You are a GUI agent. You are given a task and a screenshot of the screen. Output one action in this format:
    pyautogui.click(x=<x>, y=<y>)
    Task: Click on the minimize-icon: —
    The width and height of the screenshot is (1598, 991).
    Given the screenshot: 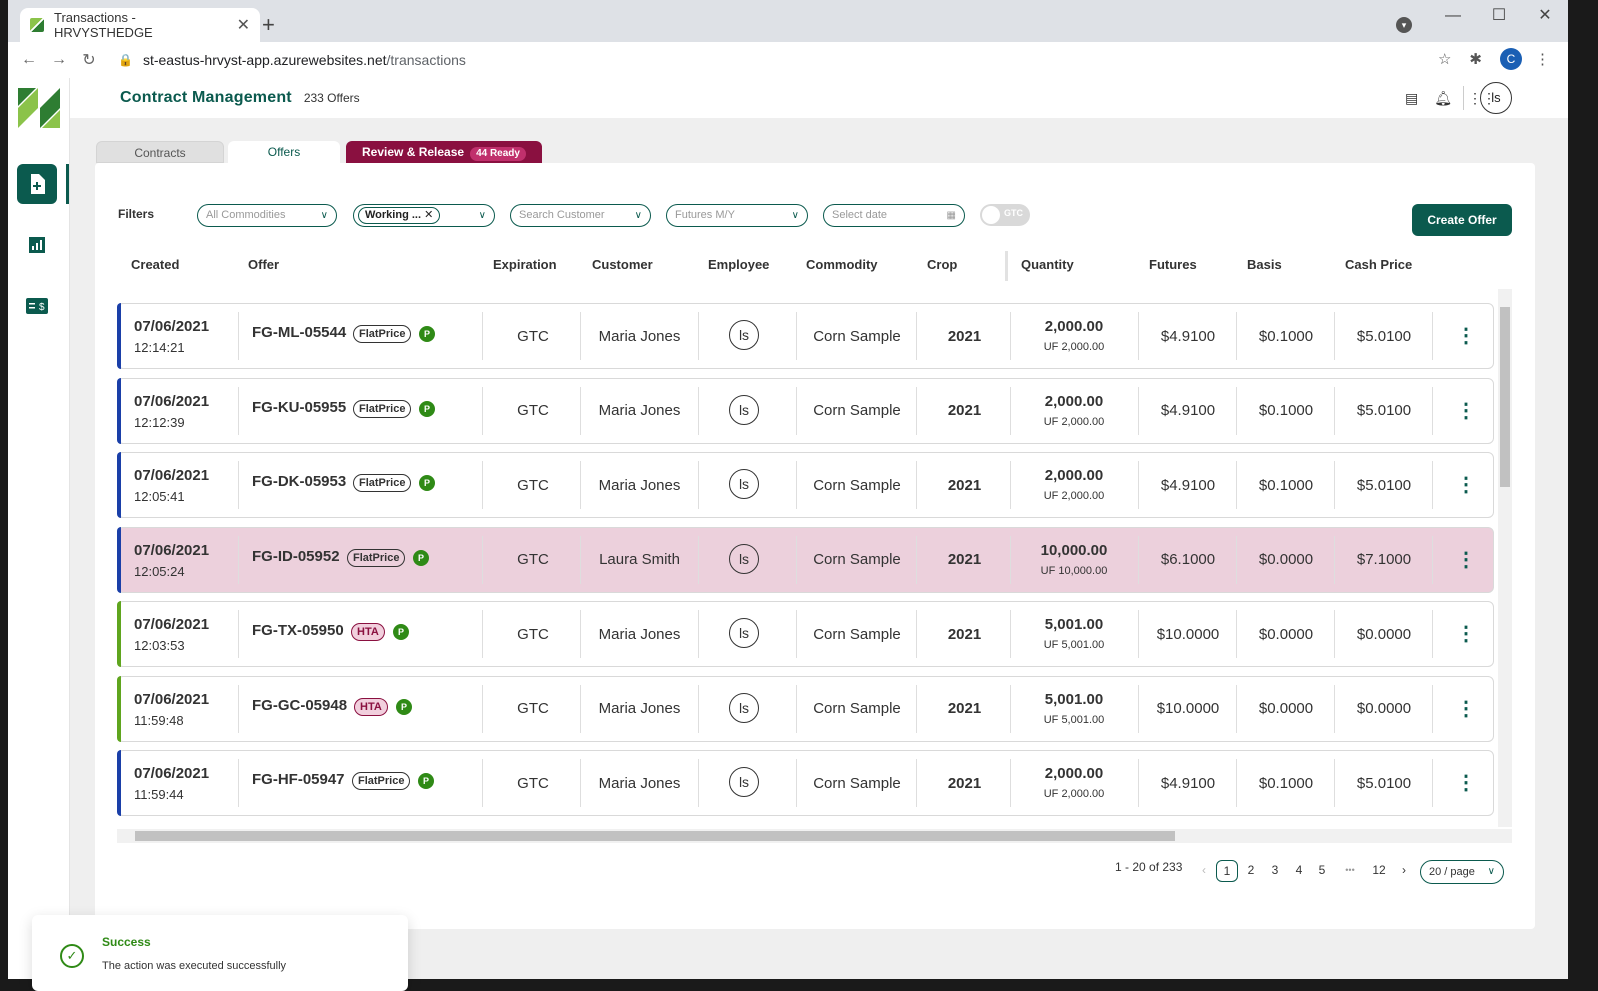 What is the action you would take?
    pyautogui.click(x=1453, y=16)
    